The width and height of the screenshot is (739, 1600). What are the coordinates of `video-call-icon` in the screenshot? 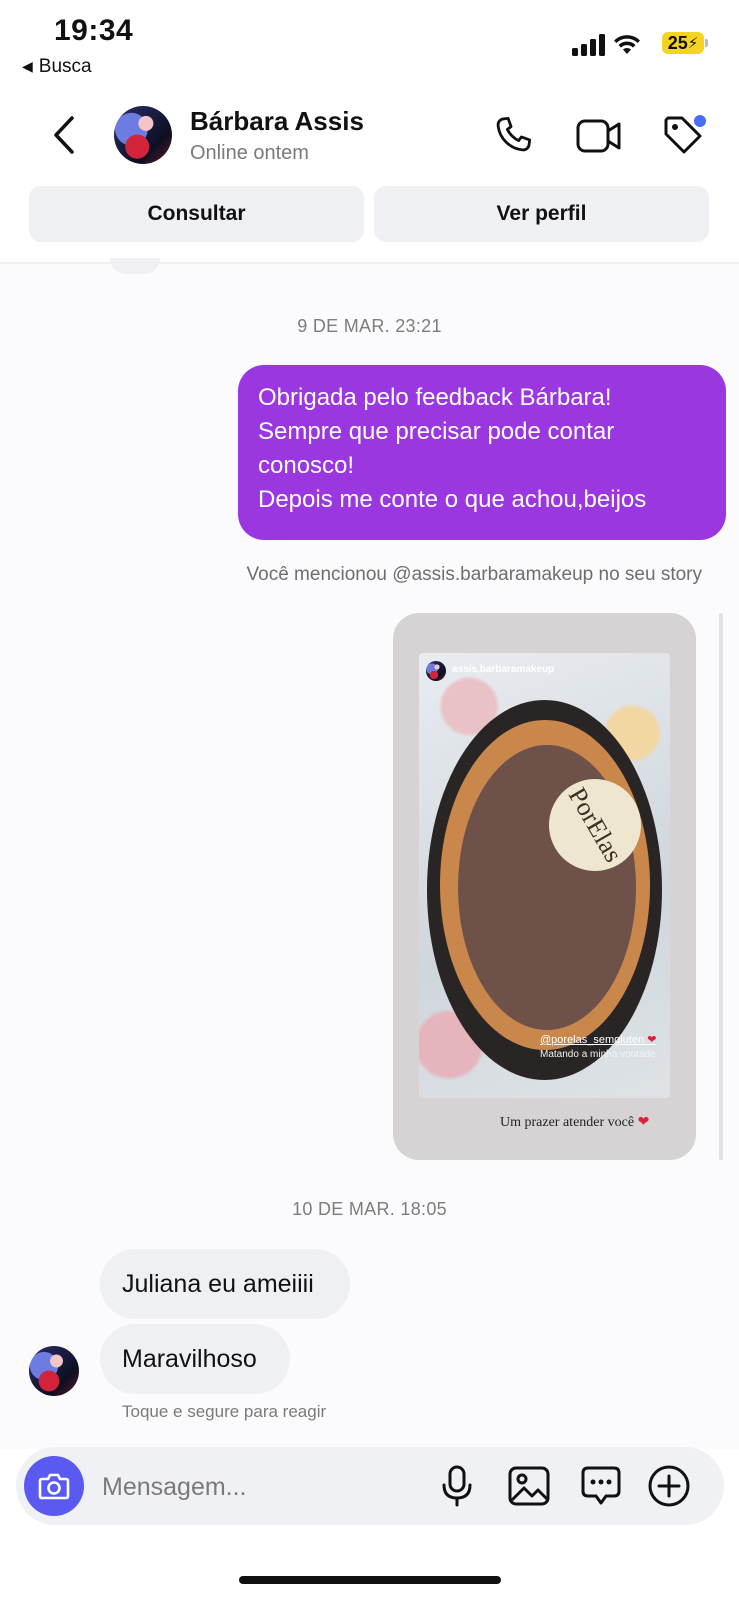 It's located at (599, 136).